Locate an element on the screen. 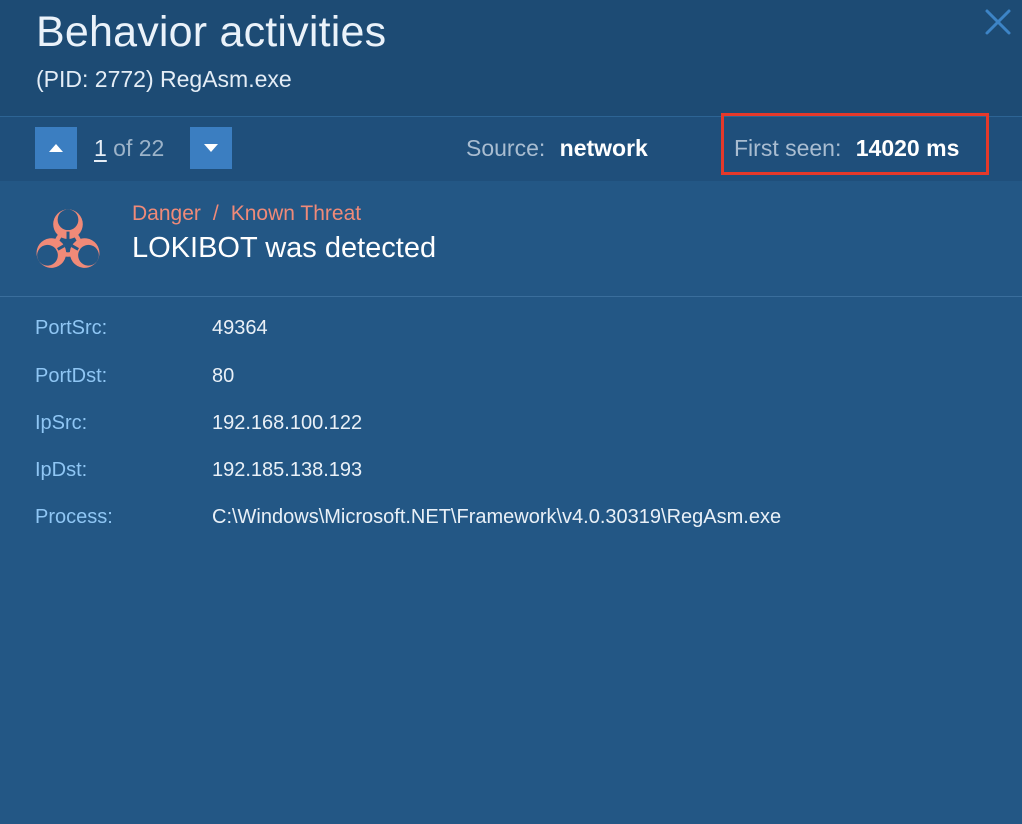 Image resolution: width=1022 pixels, height=824 pixels. detail-key: PortDst: is located at coordinates (71, 376).